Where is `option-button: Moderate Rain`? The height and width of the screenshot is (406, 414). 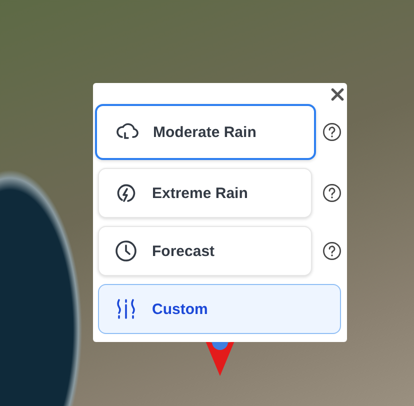
option-button: Moderate Rain is located at coordinates (205, 132).